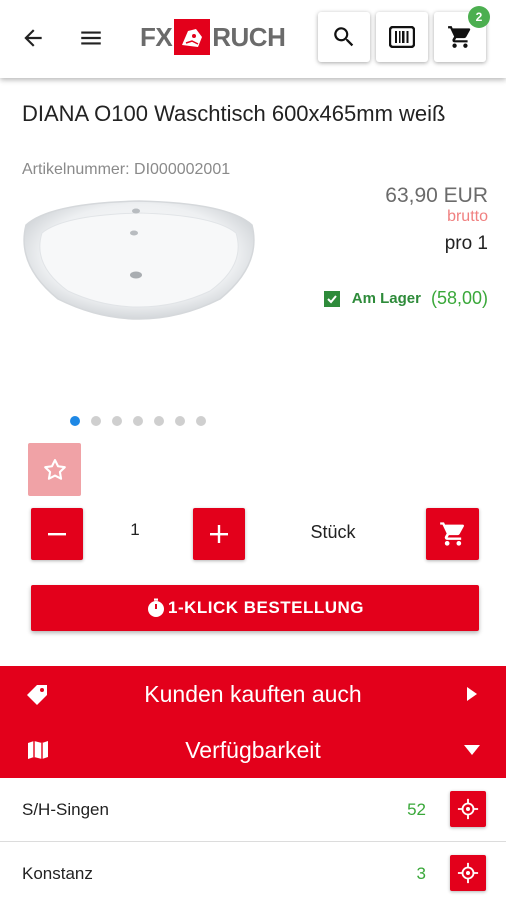 The height and width of the screenshot is (900, 506). I want to click on location-name: Konstanz, so click(57, 873).